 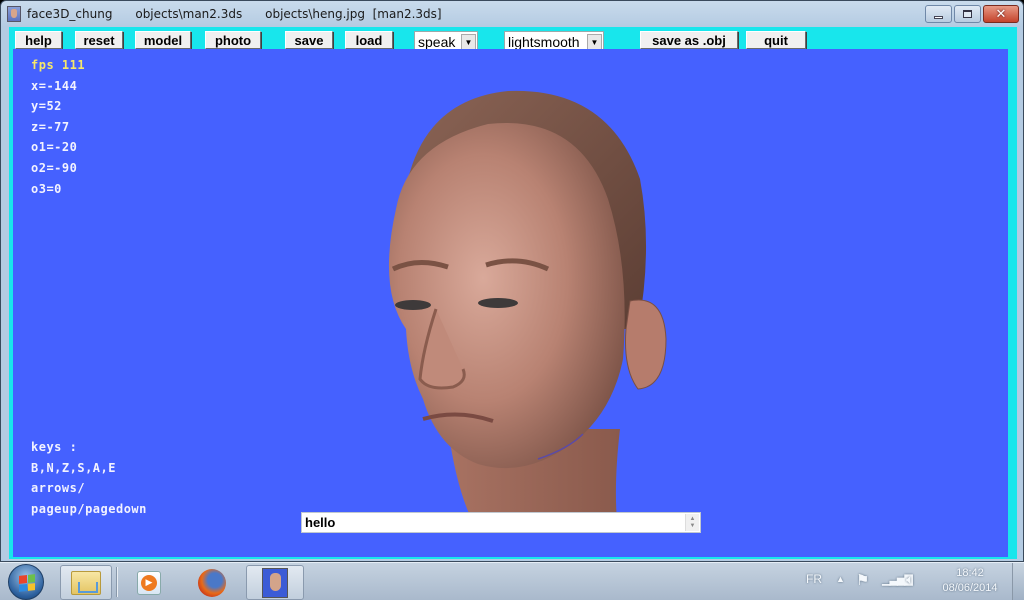 What do you see at coordinates (693, 526) in the screenshot?
I see `scroll-down-icon: ▼` at bounding box center [693, 526].